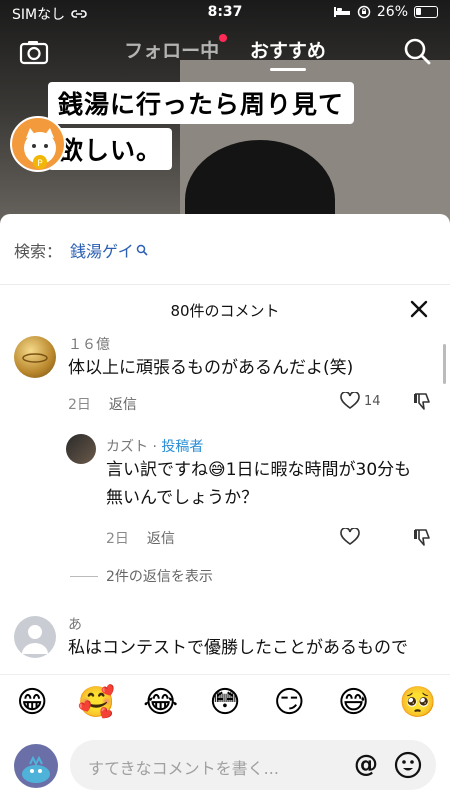  What do you see at coordinates (201, 103) in the screenshot?
I see `video-caption-line1: 銭湯に行ったら周り見て` at bounding box center [201, 103].